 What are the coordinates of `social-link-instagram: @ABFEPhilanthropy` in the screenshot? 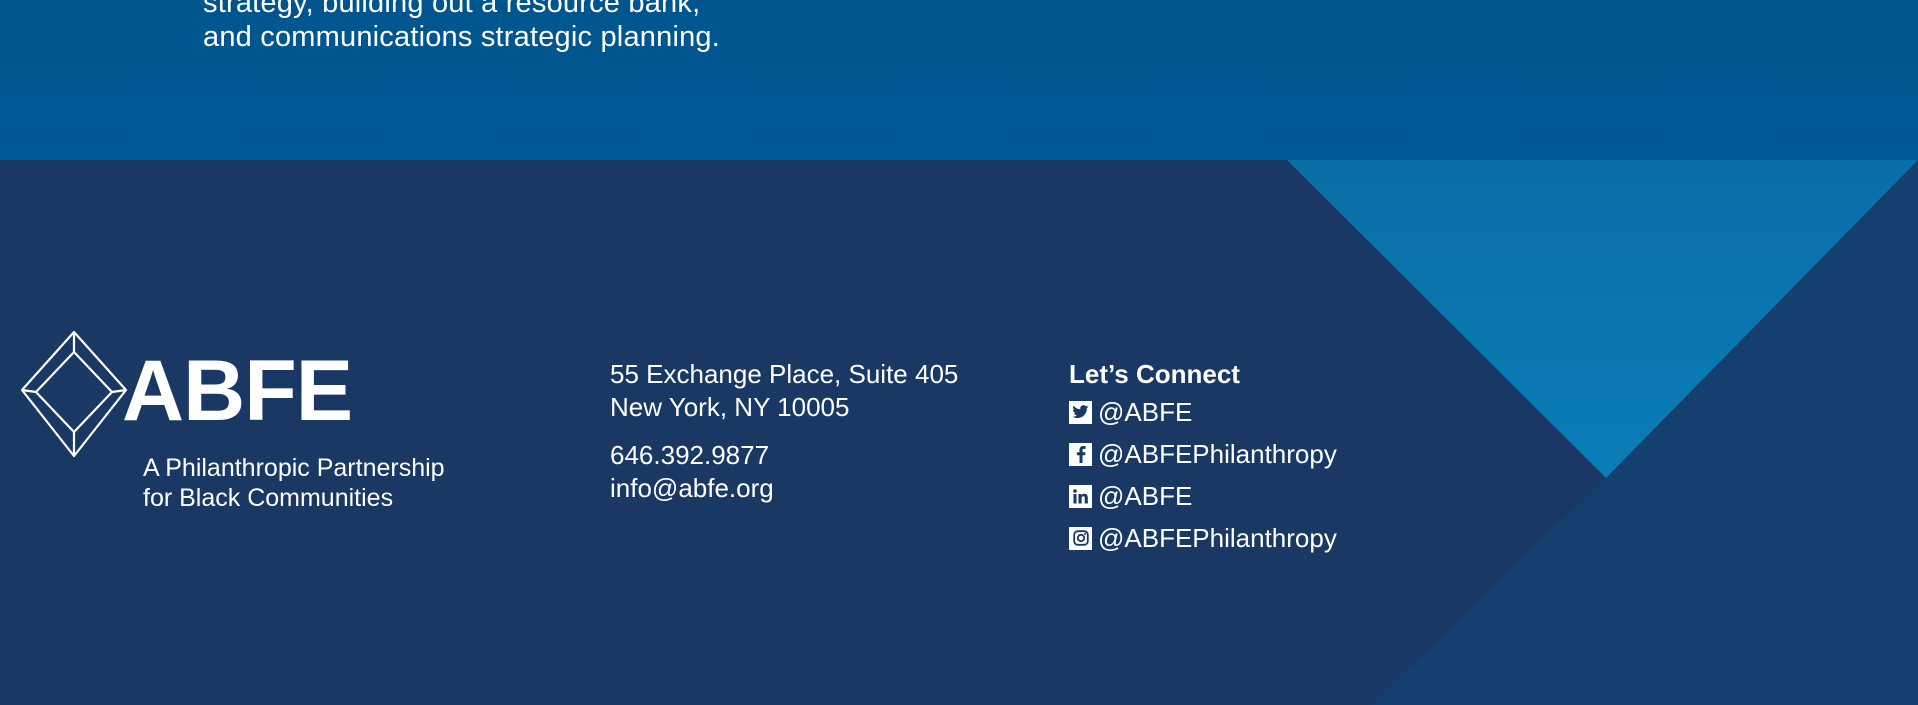 It's located at (1203, 538).